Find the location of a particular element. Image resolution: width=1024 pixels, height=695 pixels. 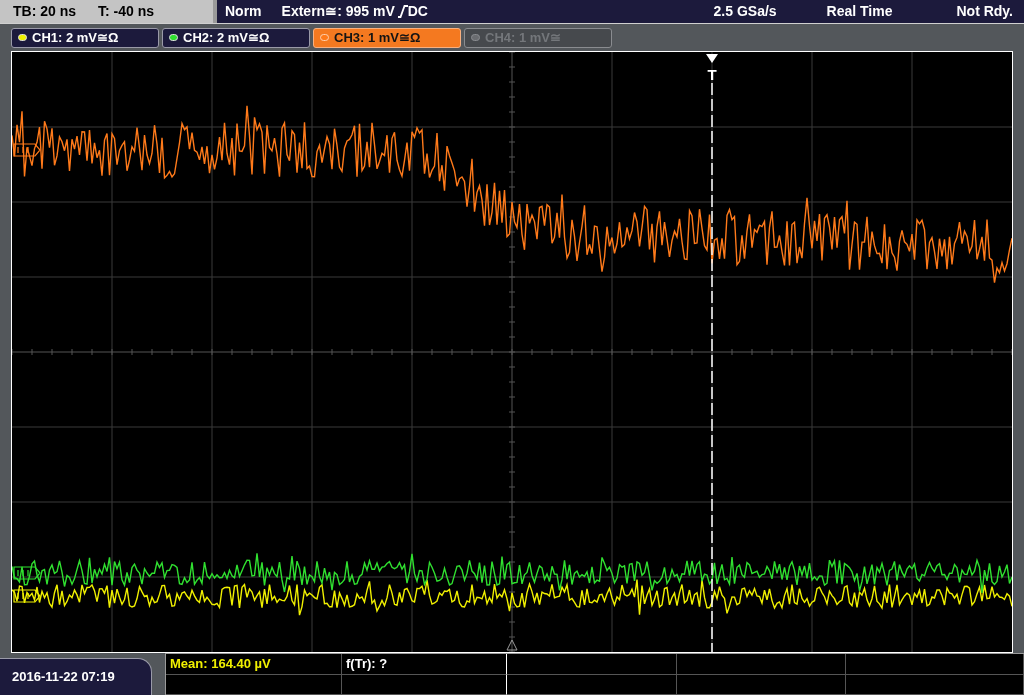

sample-rate-readout: 2.5 GSa/s is located at coordinates (745, 11).